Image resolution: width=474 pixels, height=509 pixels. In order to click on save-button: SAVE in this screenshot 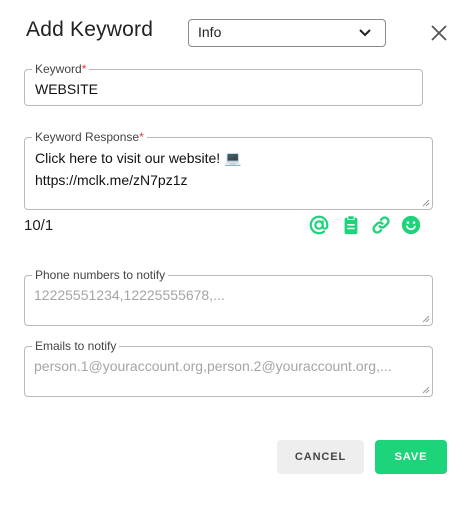, I will do `click(411, 457)`.